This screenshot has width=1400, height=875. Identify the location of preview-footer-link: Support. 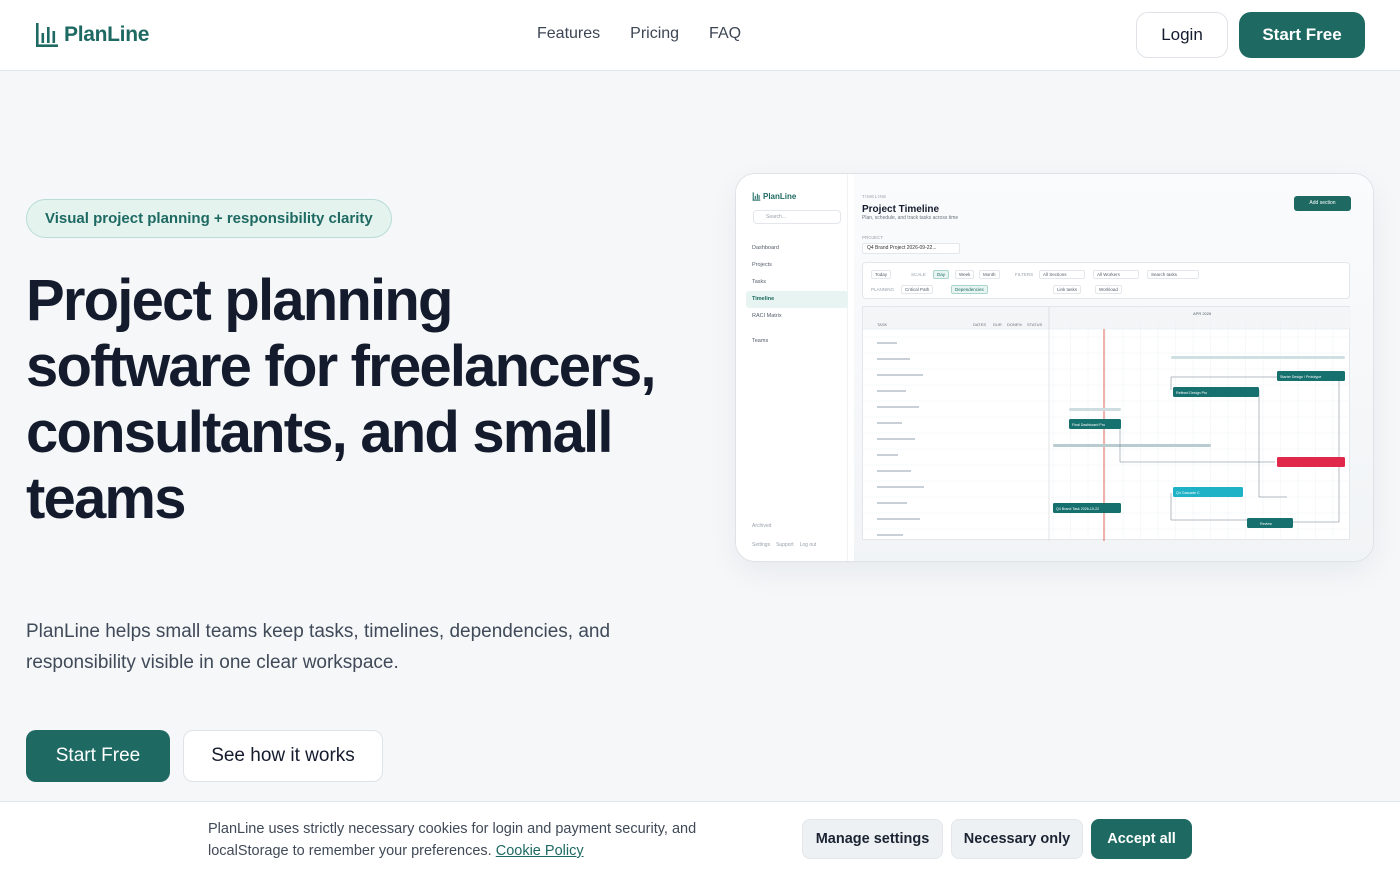
(785, 545).